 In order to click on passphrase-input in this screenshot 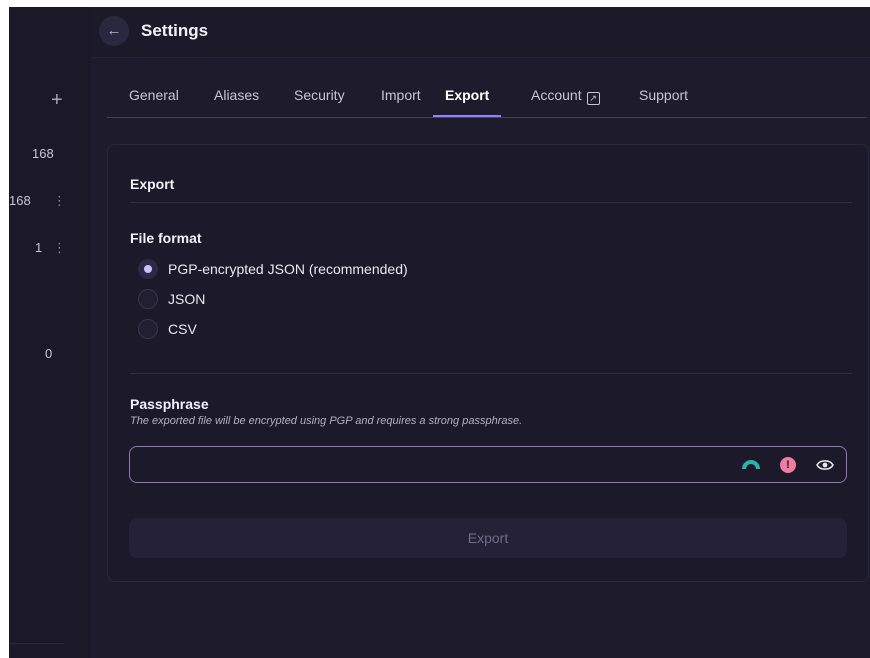, I will do `click(437, 466)`.